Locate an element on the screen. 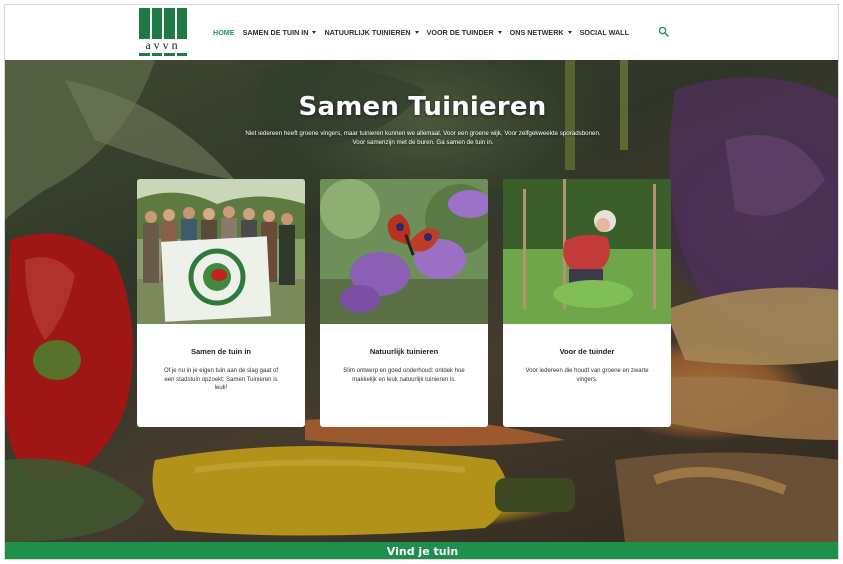 The width and height of the screenshot is (843, 564). nav-item-natuurlijk-tuinieren: NATUURLIJK TUINIEREN is located at coordinates (371, 32).